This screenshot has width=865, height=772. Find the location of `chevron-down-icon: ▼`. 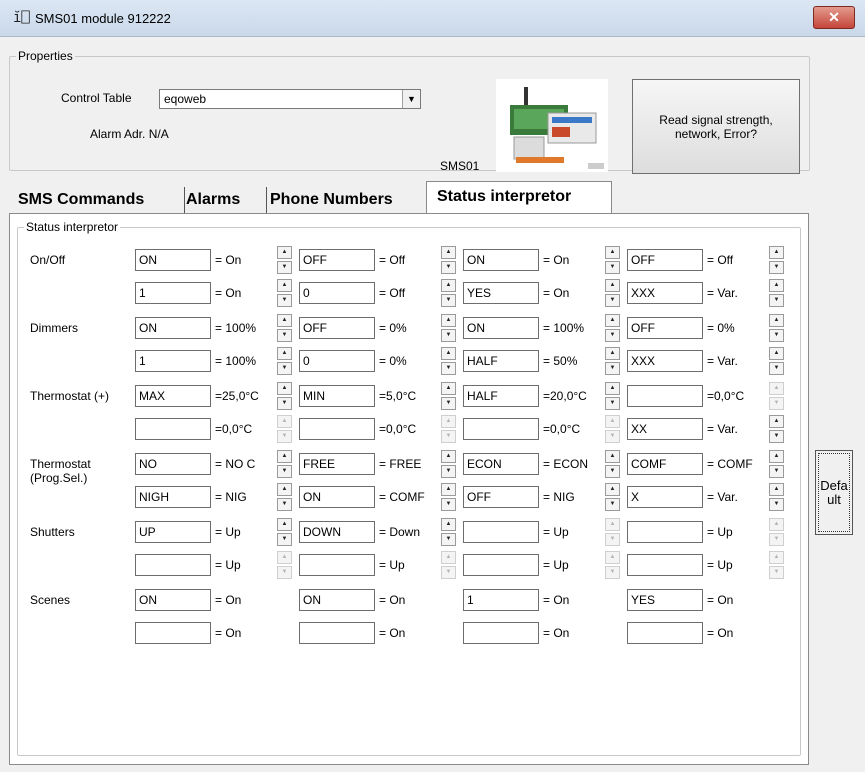

chevron-down-icon: ▼ is located at coordinates (411, 99).